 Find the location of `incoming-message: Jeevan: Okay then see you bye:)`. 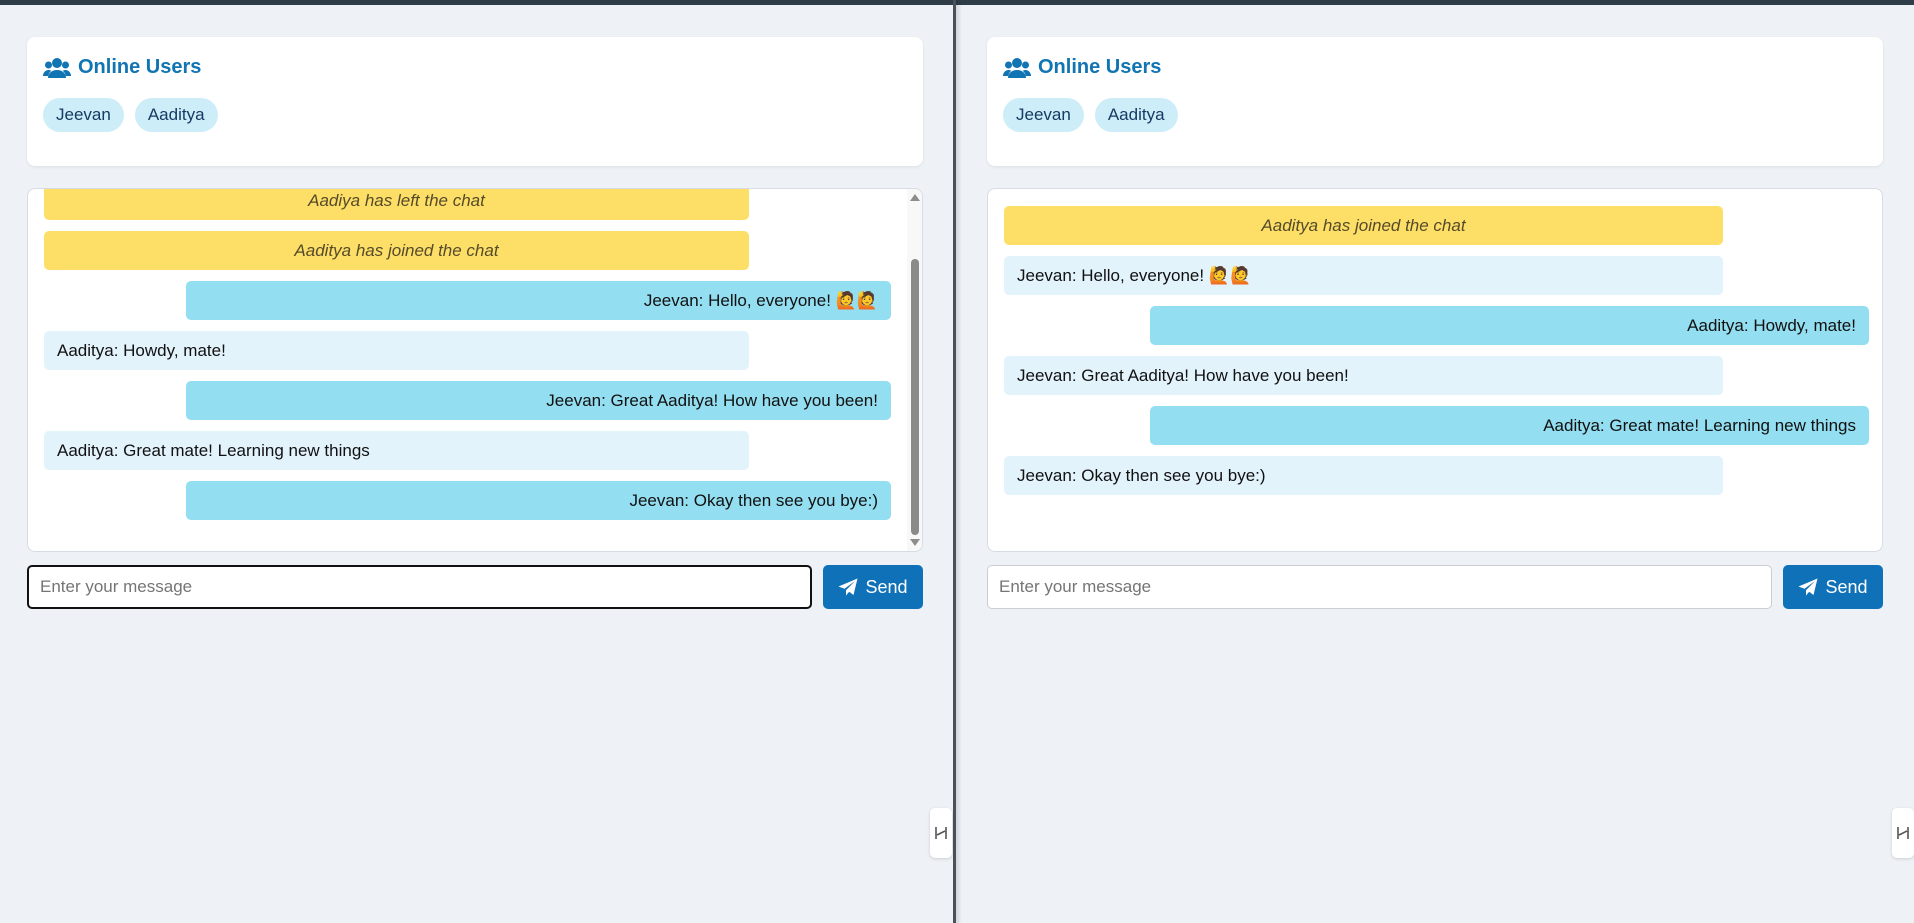

incoming-message: Jeevan: Okay then see you bye:) is located at coordinates (1363, 475).